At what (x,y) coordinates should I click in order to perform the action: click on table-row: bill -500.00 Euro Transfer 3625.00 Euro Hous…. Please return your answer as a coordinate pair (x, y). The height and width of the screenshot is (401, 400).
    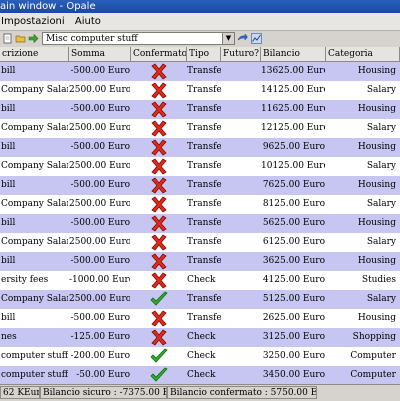
    Looking at the image, I should click on (200, 261).